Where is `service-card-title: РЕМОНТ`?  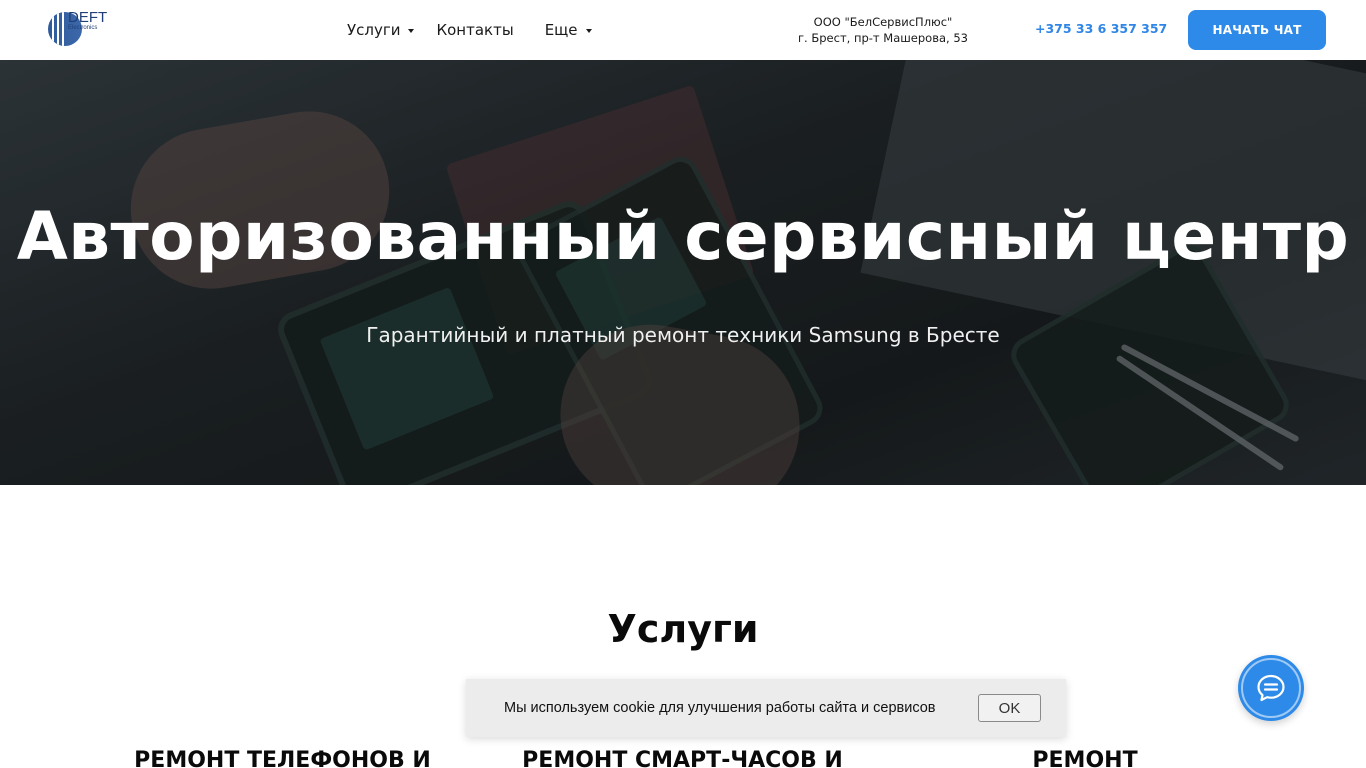
service-card-title: РЕМОНТ is located at coordinates (1085, 757).